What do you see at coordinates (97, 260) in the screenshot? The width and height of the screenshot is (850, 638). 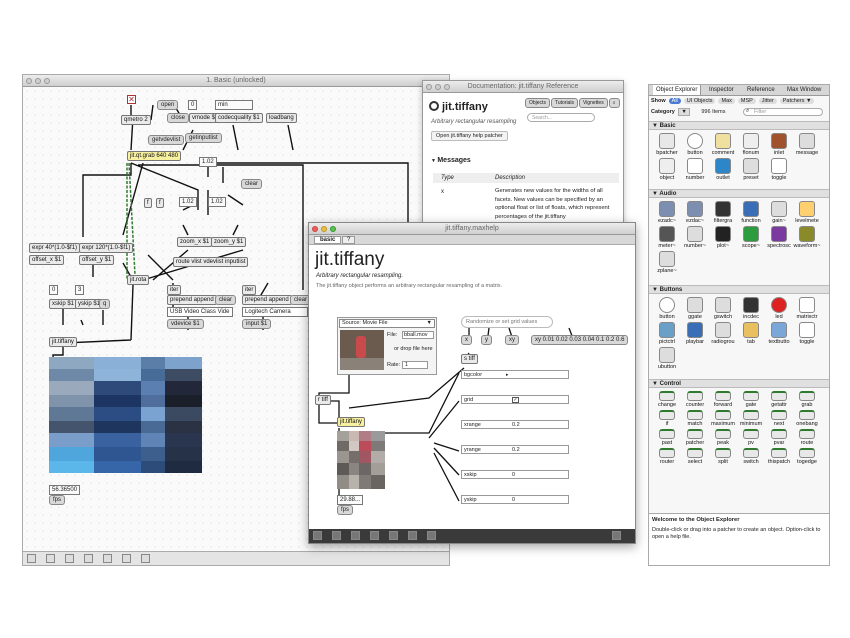 I see `offset-y-object: offset_y $1` at bounding box center [97, 260].